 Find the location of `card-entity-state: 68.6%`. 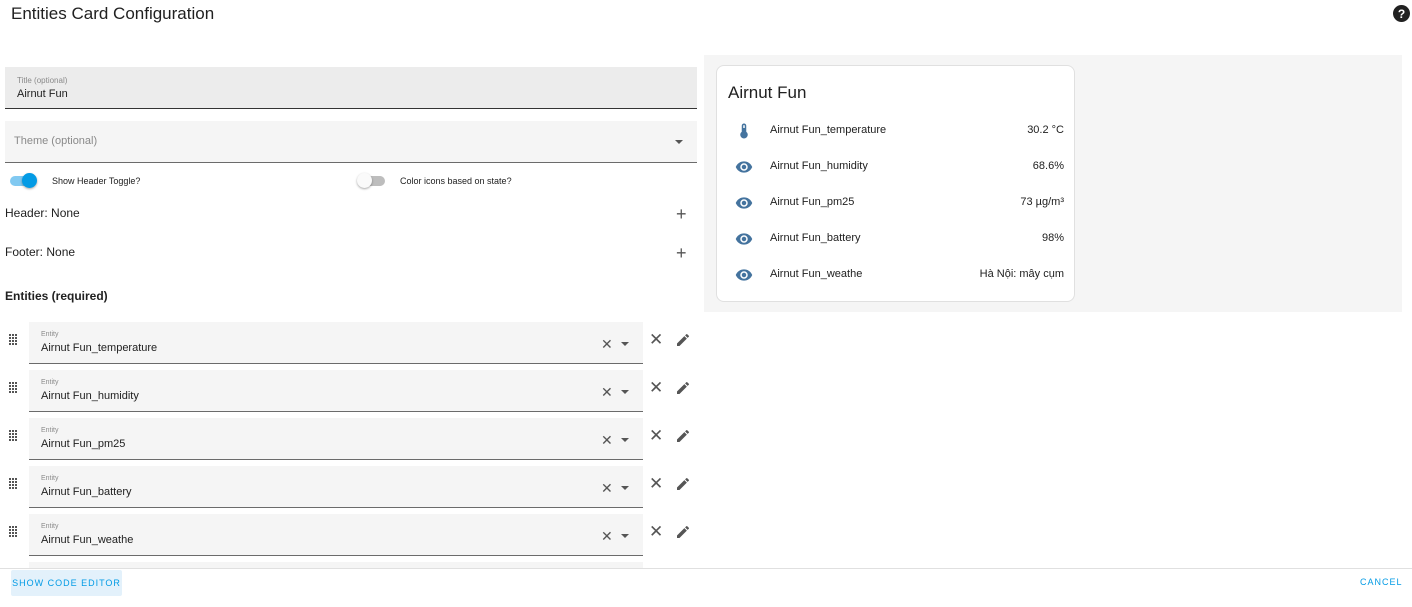

card-entity-state: 68.6% is located at coordinates (1048, 166).